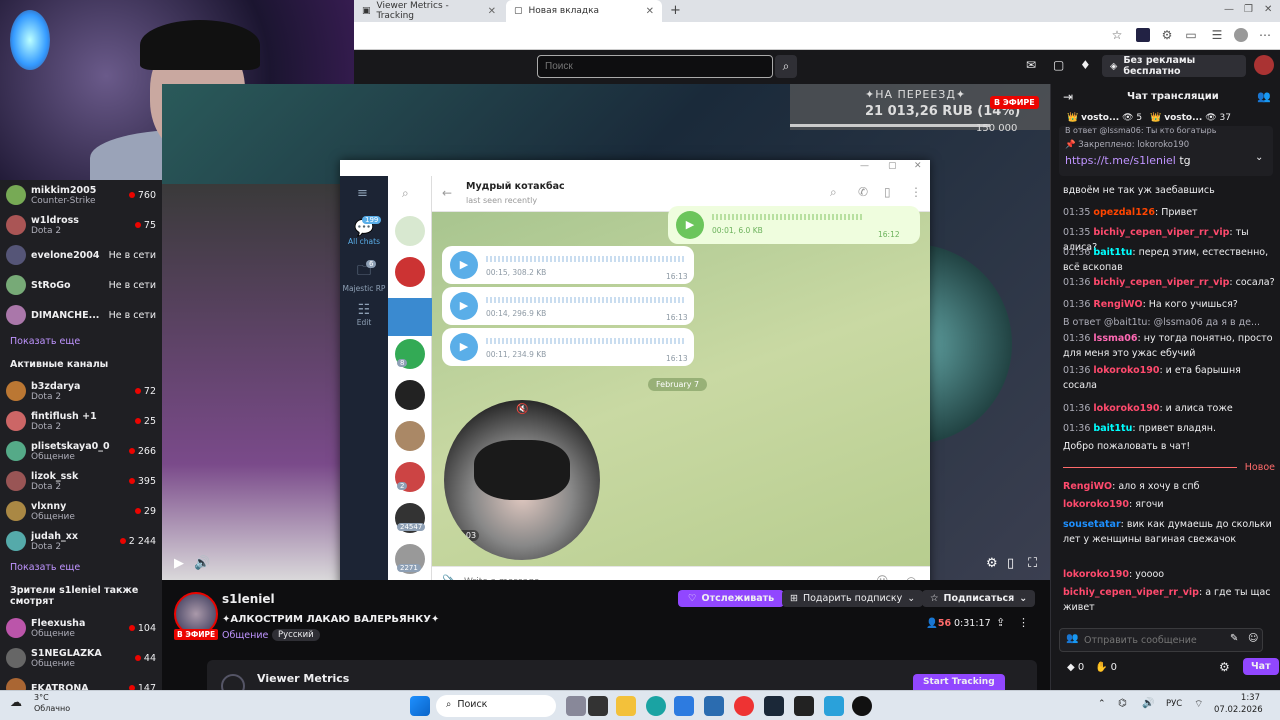  Describe the element at coordinates (887, 192) in the screenshot. I see `sidebar-toggle-icon: ▯` at that location.